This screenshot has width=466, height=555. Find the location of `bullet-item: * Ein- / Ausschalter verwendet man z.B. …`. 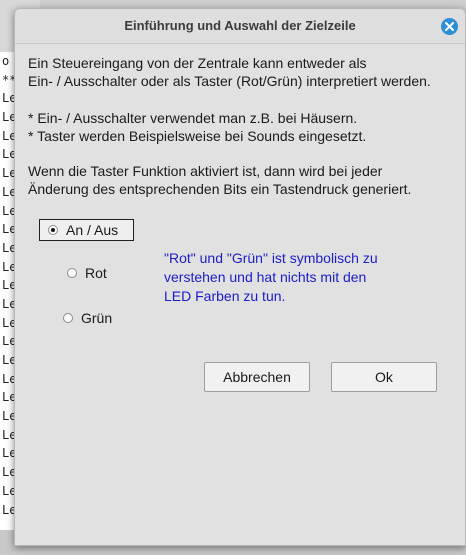

bullet-item: * Ein- / Ausschalter verwendet man z.B. … is located at coordinates (193, 118).